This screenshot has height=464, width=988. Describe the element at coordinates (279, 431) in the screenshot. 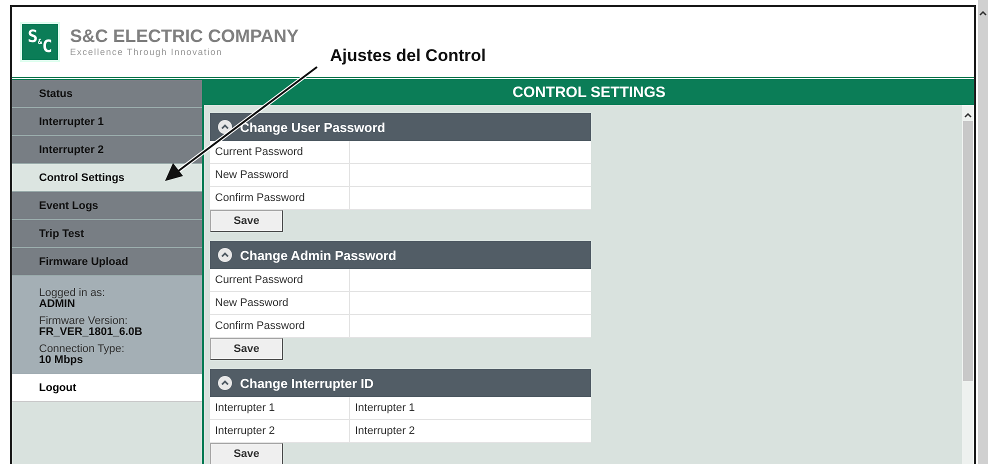

I see `field-label: Interrupter 2` at that location.